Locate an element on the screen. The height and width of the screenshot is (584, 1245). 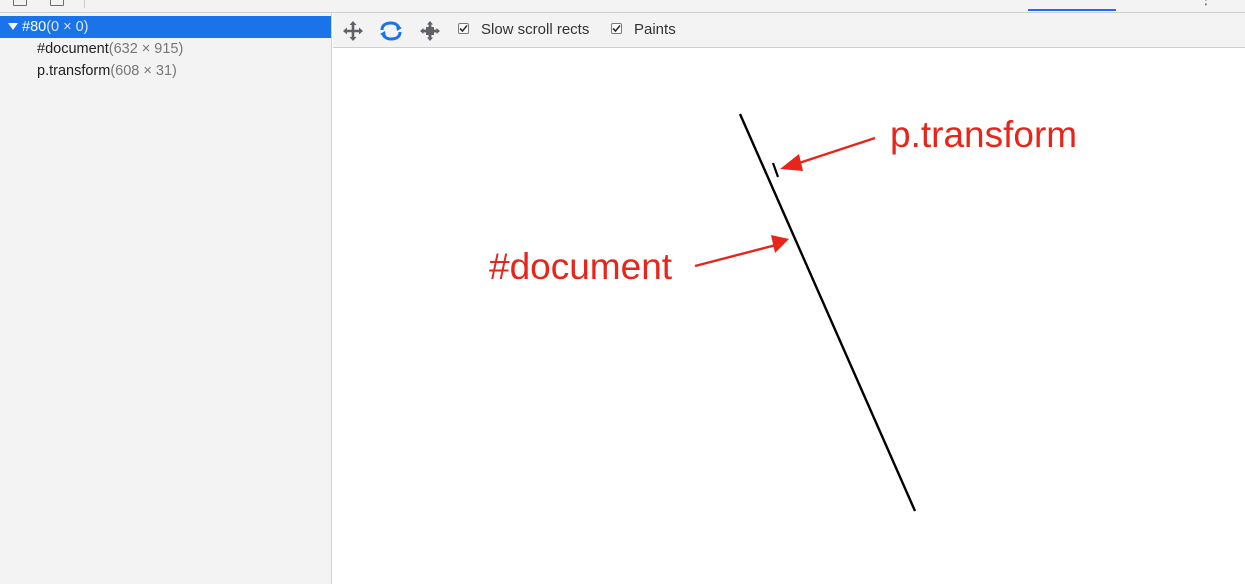
rotate-mode-icon is located at coordinates (391, 31).